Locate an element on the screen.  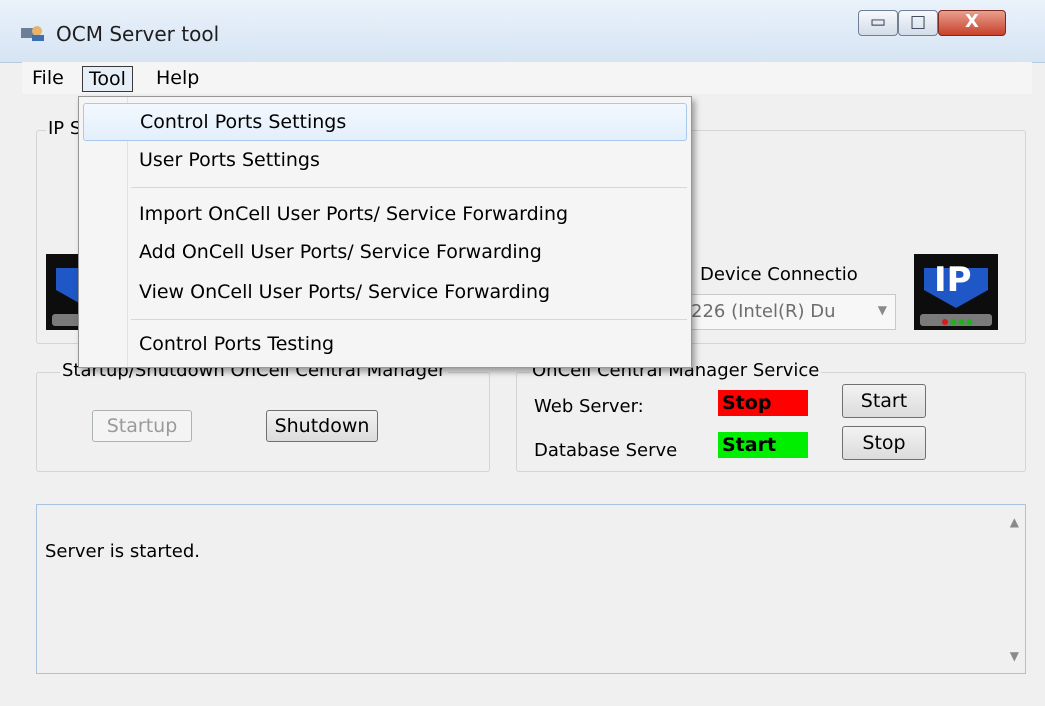
web-server-start-button: Start is located at coordinates (884, 401).